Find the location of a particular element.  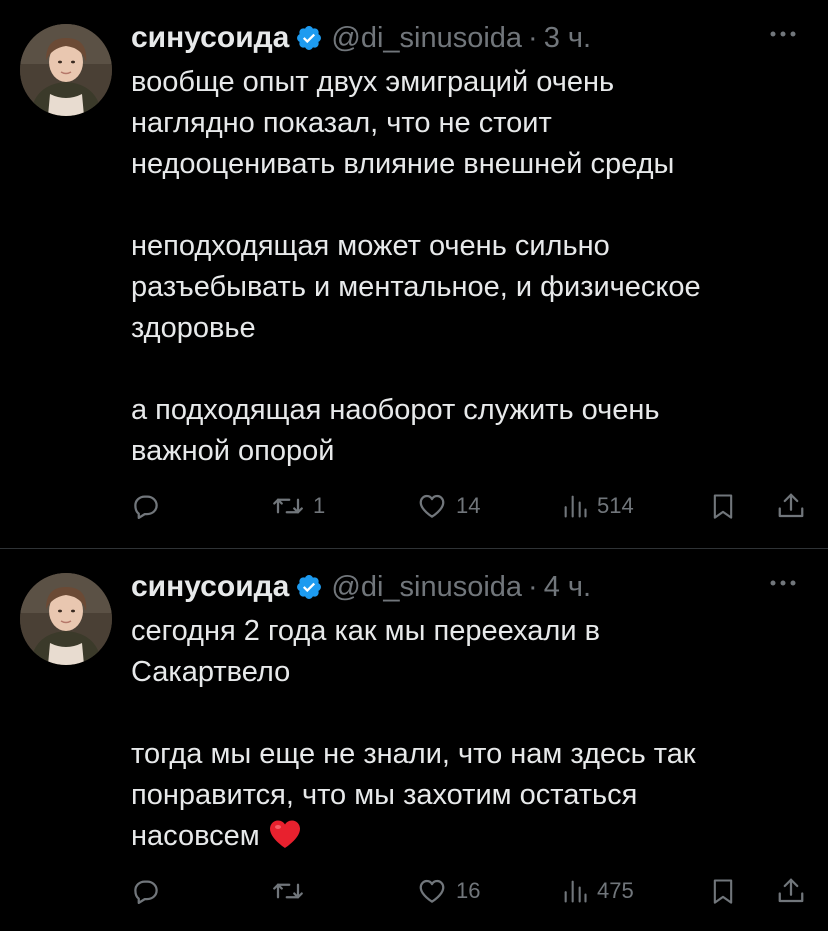

red-heart-emoji-icon is located at coordinates (285, 834).